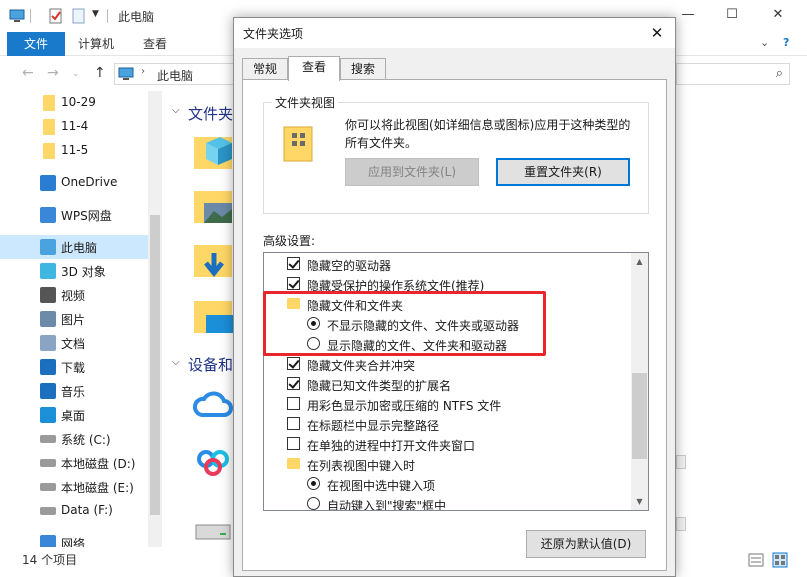 This screenshot has width=807, height=577. Describe the element at coordinates (74, 415) in the screenshot. I see `sidebar-item: 桌面` at that location.